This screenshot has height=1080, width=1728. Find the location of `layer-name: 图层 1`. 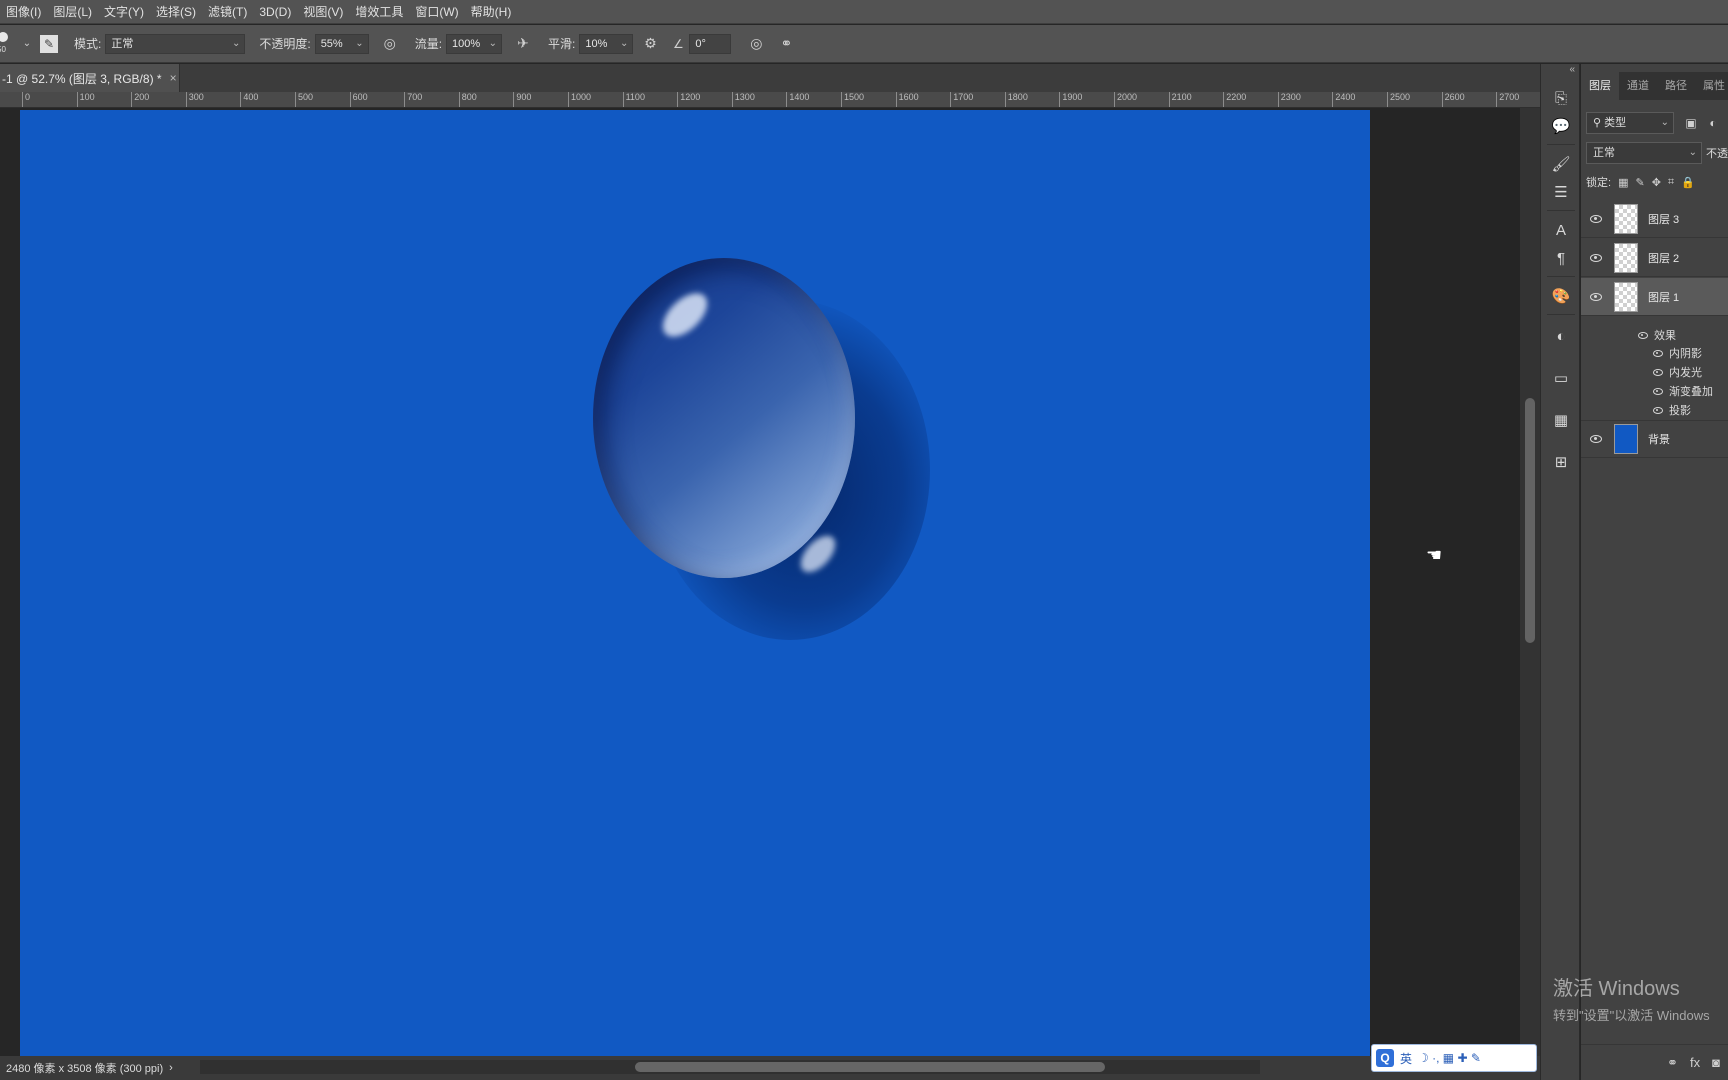

layer-name: 图层 1 is located at coordinates (1663, 297).